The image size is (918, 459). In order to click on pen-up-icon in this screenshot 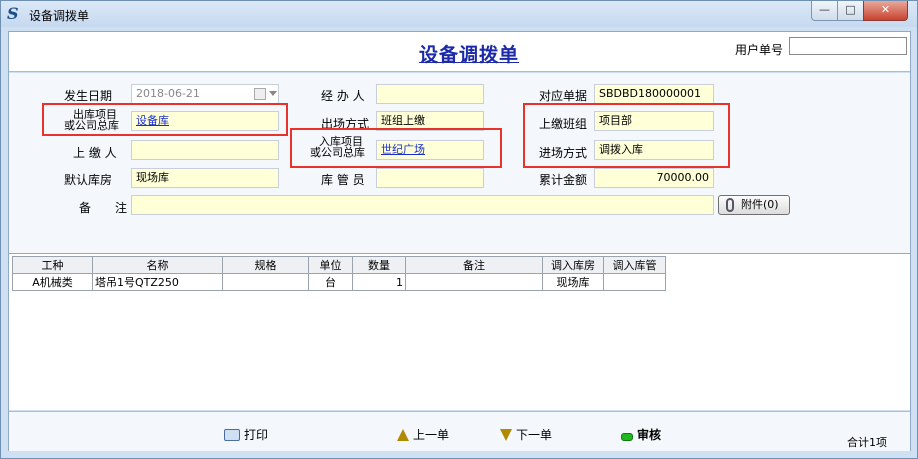, I will do `click(403, 435)`.